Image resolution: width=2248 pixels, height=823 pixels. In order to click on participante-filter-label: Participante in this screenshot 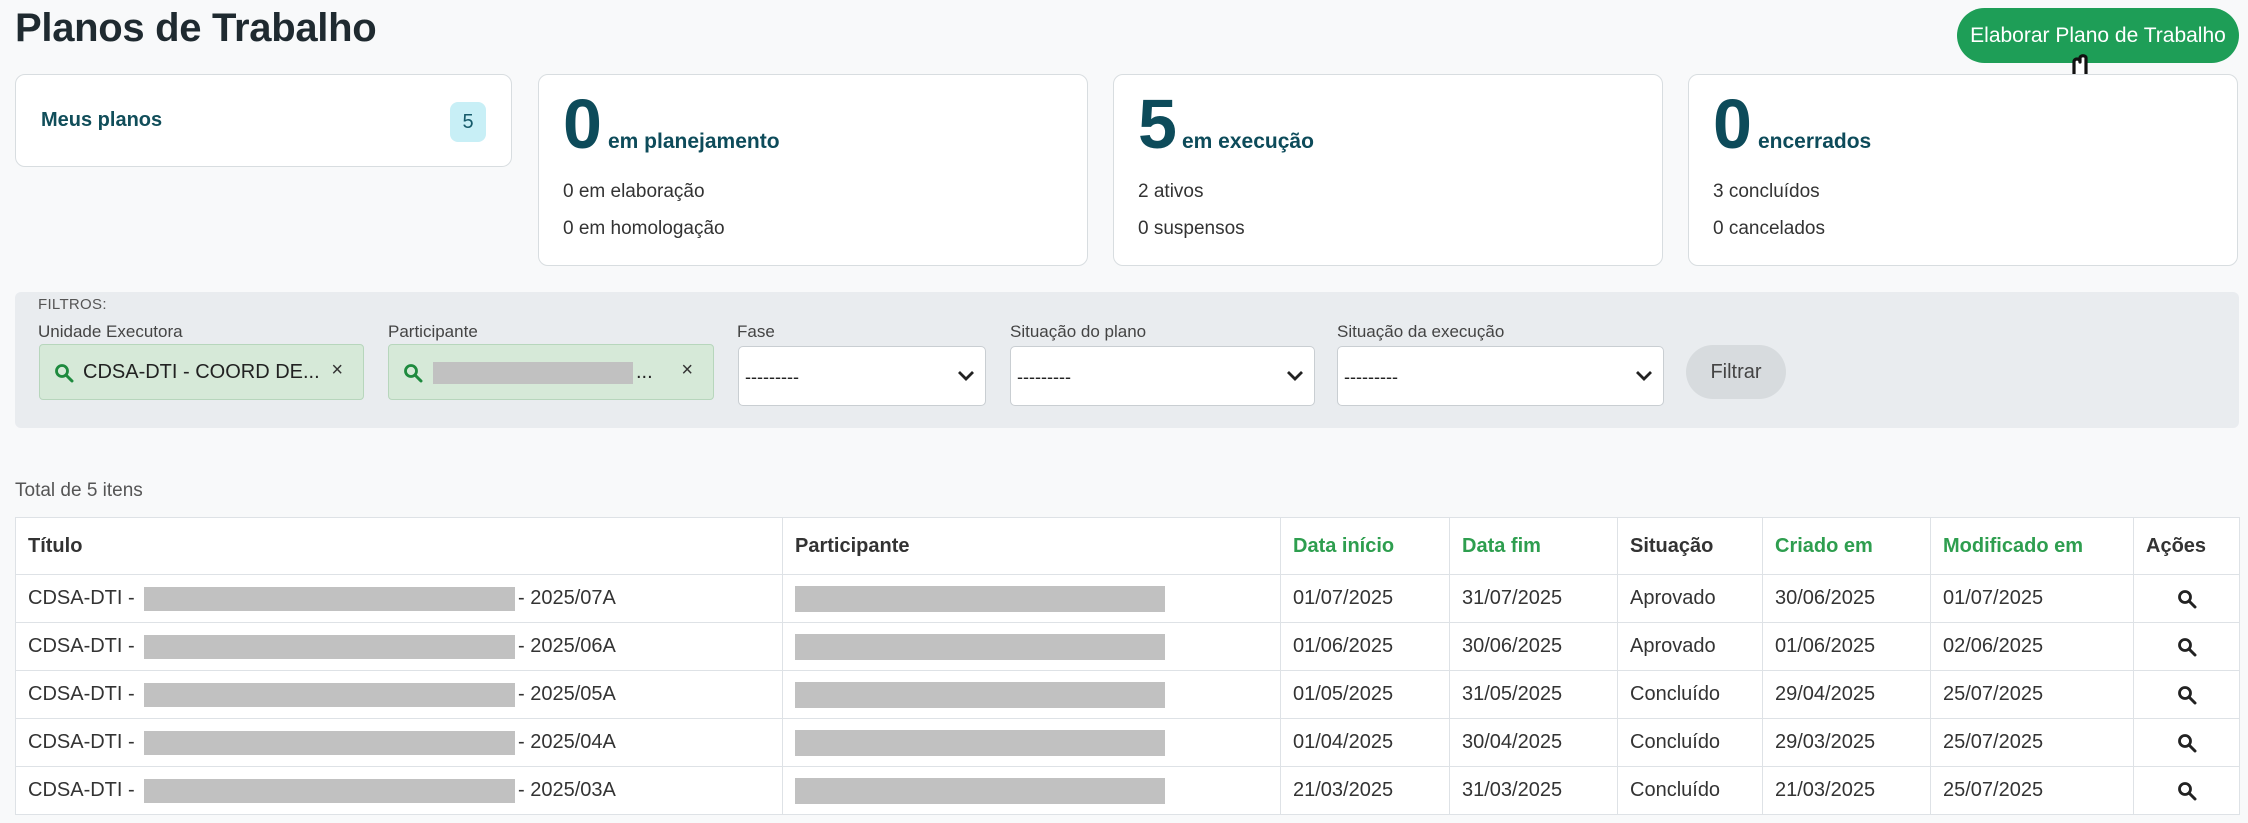, I will do `click(433, 331)`.